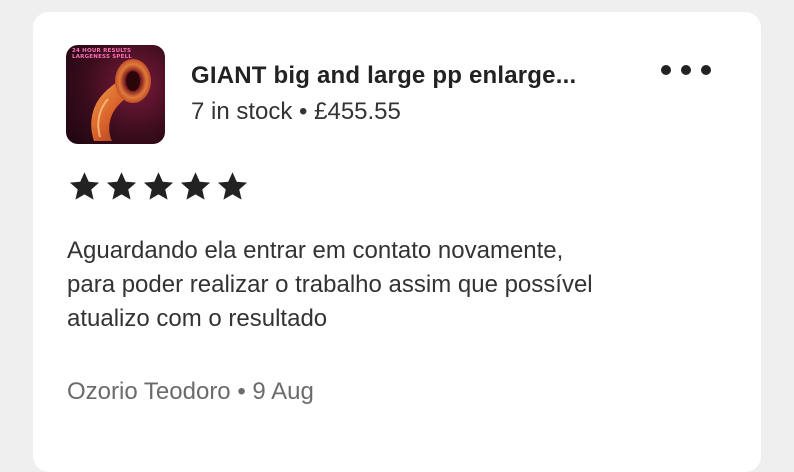 The width and height of the screenshot is (794, 472). I want to click on product-thumbnail: 24 HOUR RESULTS LARGENESS SPELL, so click(115, 94).